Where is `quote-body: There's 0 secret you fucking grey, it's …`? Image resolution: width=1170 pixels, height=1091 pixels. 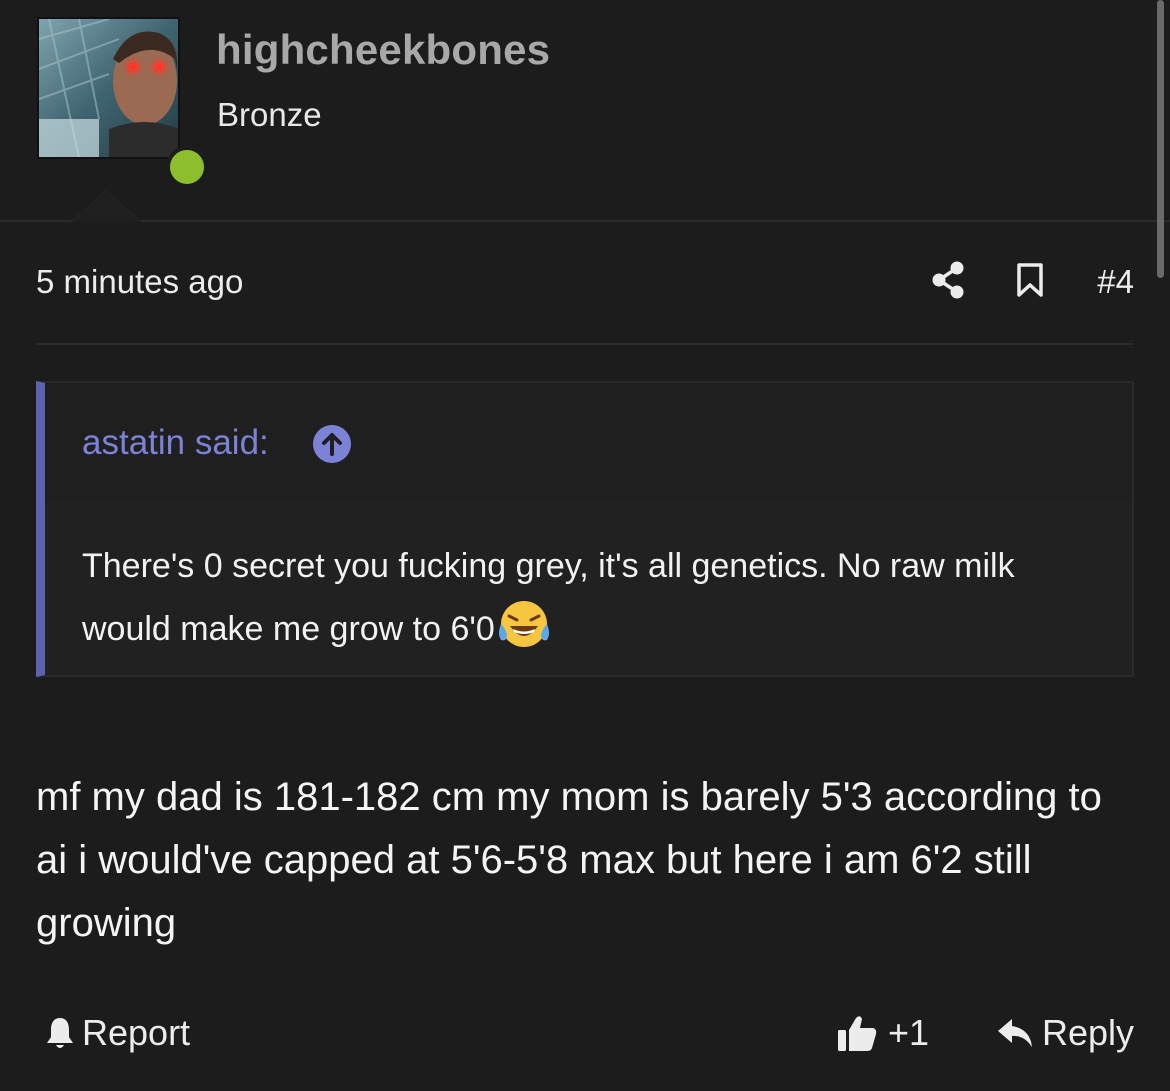
quote-body: There's 0 secret you fucking grey, it's … is located at coordinates (588, 587).